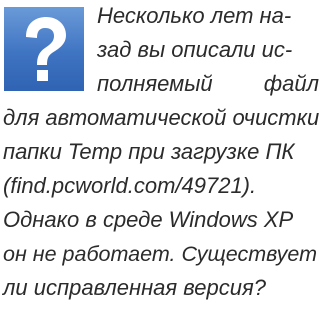 This screenshot has width=325, height=309. Describe the element at coordinates (160, 254) in the screenshot. I see `question-line-8: он не работает. Существует` at that location.